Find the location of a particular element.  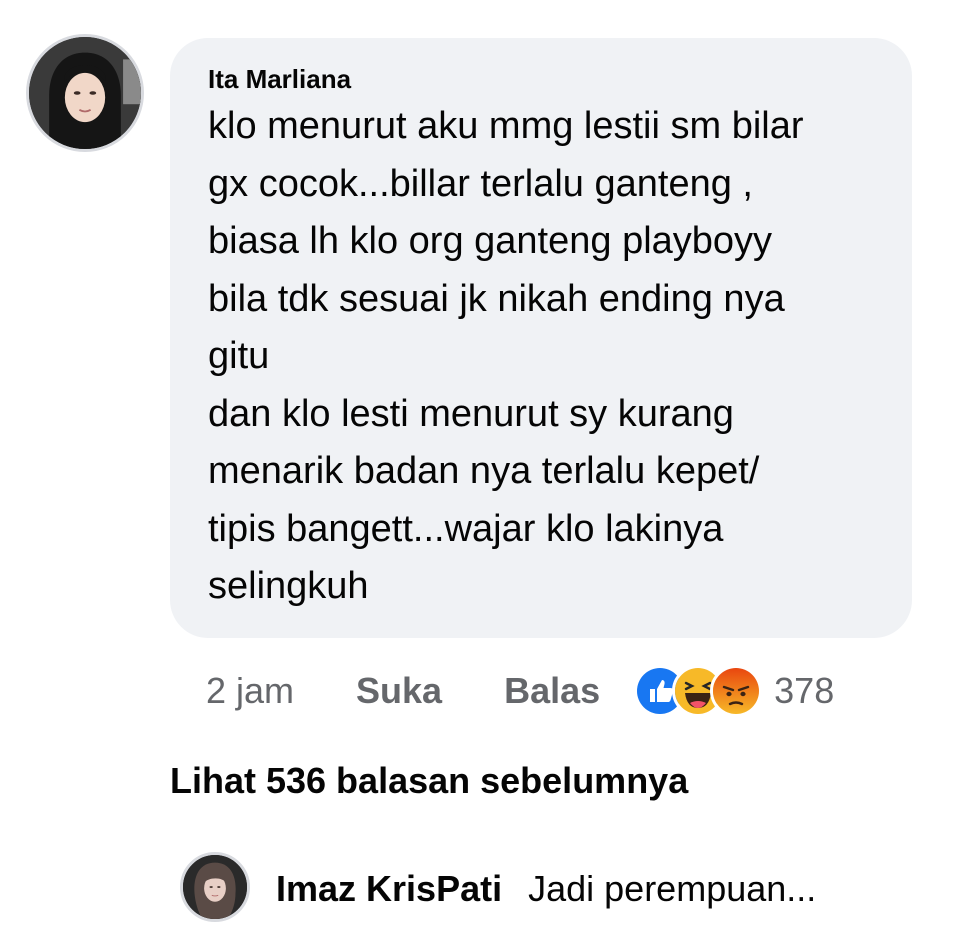

reply-author-avatar is located at coordinates (215, 887).